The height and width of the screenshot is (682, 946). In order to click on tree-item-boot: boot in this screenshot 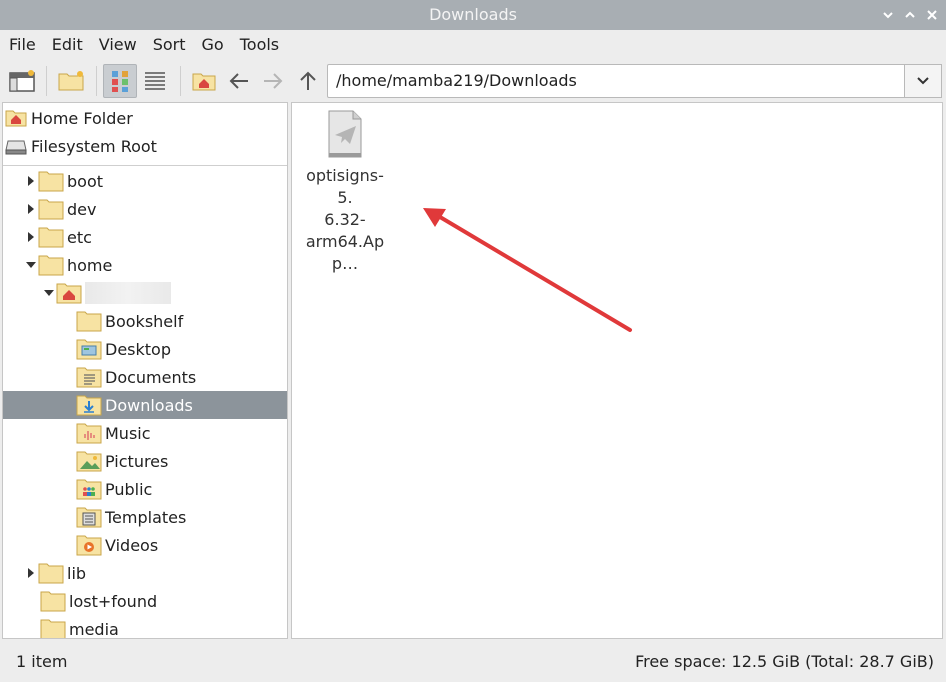, I will do `click(145, 181)`.